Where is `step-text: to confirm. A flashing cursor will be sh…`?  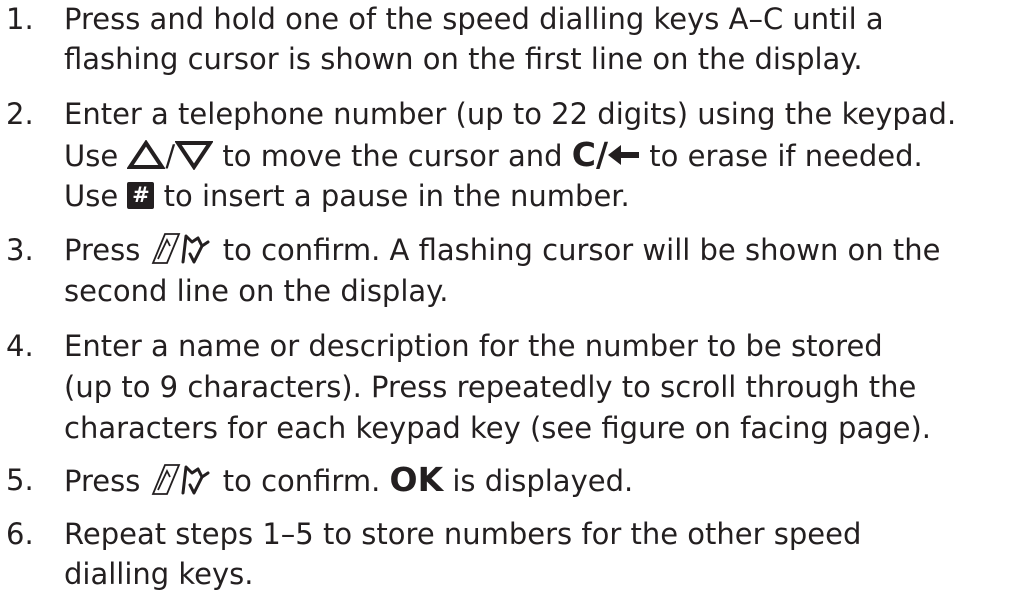
step-text: to confirm. A flashing cursor will be sh… is located at coordinates (581, 250).